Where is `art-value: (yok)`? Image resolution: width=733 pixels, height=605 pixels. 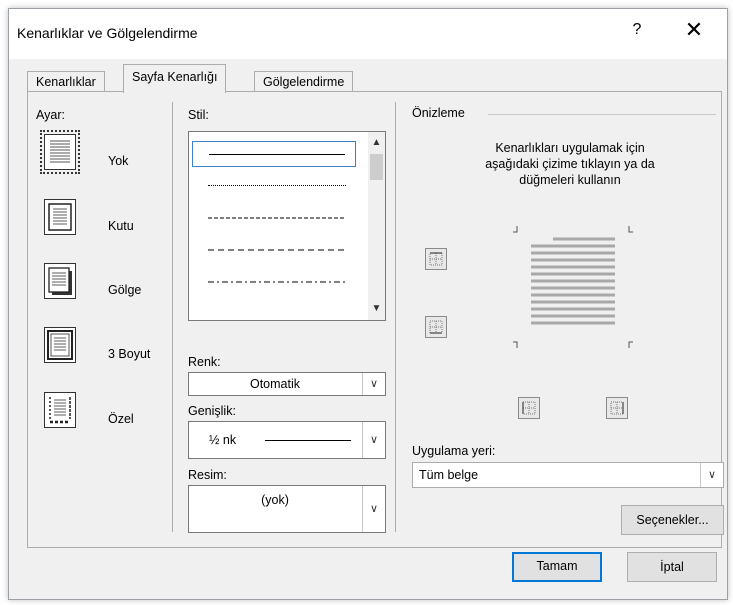 art-value: (yok) is located at coordinates (275, 500).